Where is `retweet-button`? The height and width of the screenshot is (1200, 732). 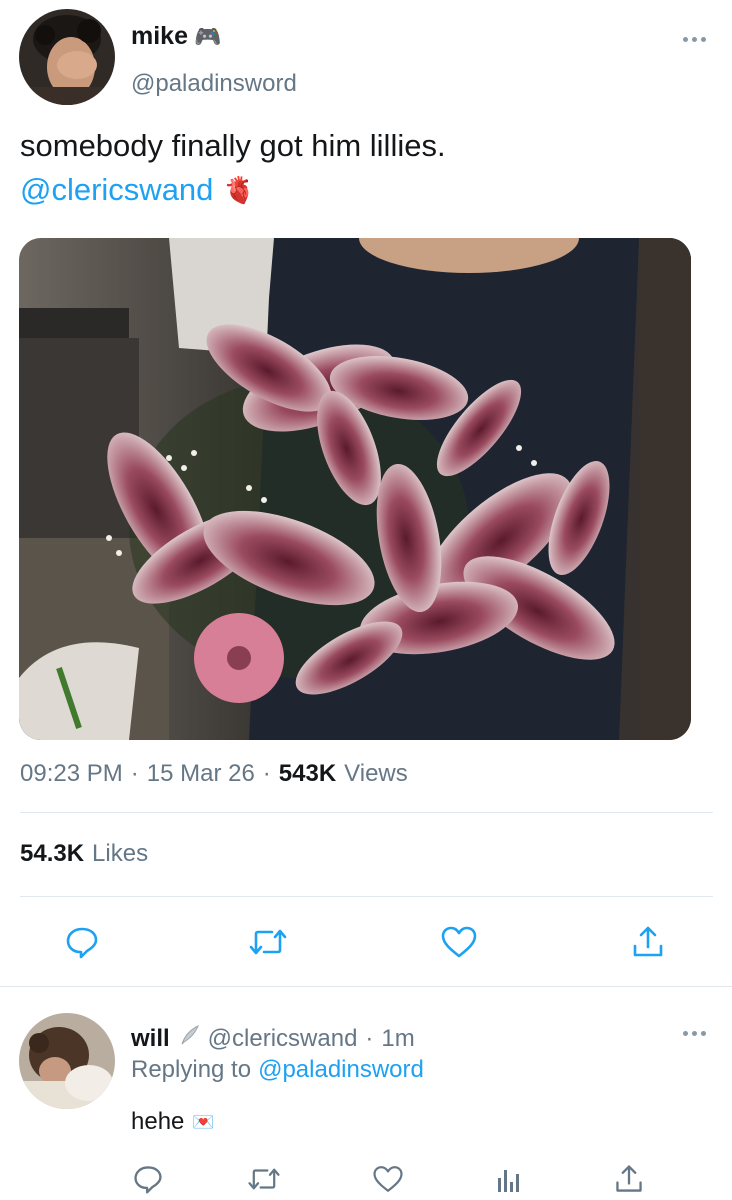
retweet-button is located at coordinates (268, 942).